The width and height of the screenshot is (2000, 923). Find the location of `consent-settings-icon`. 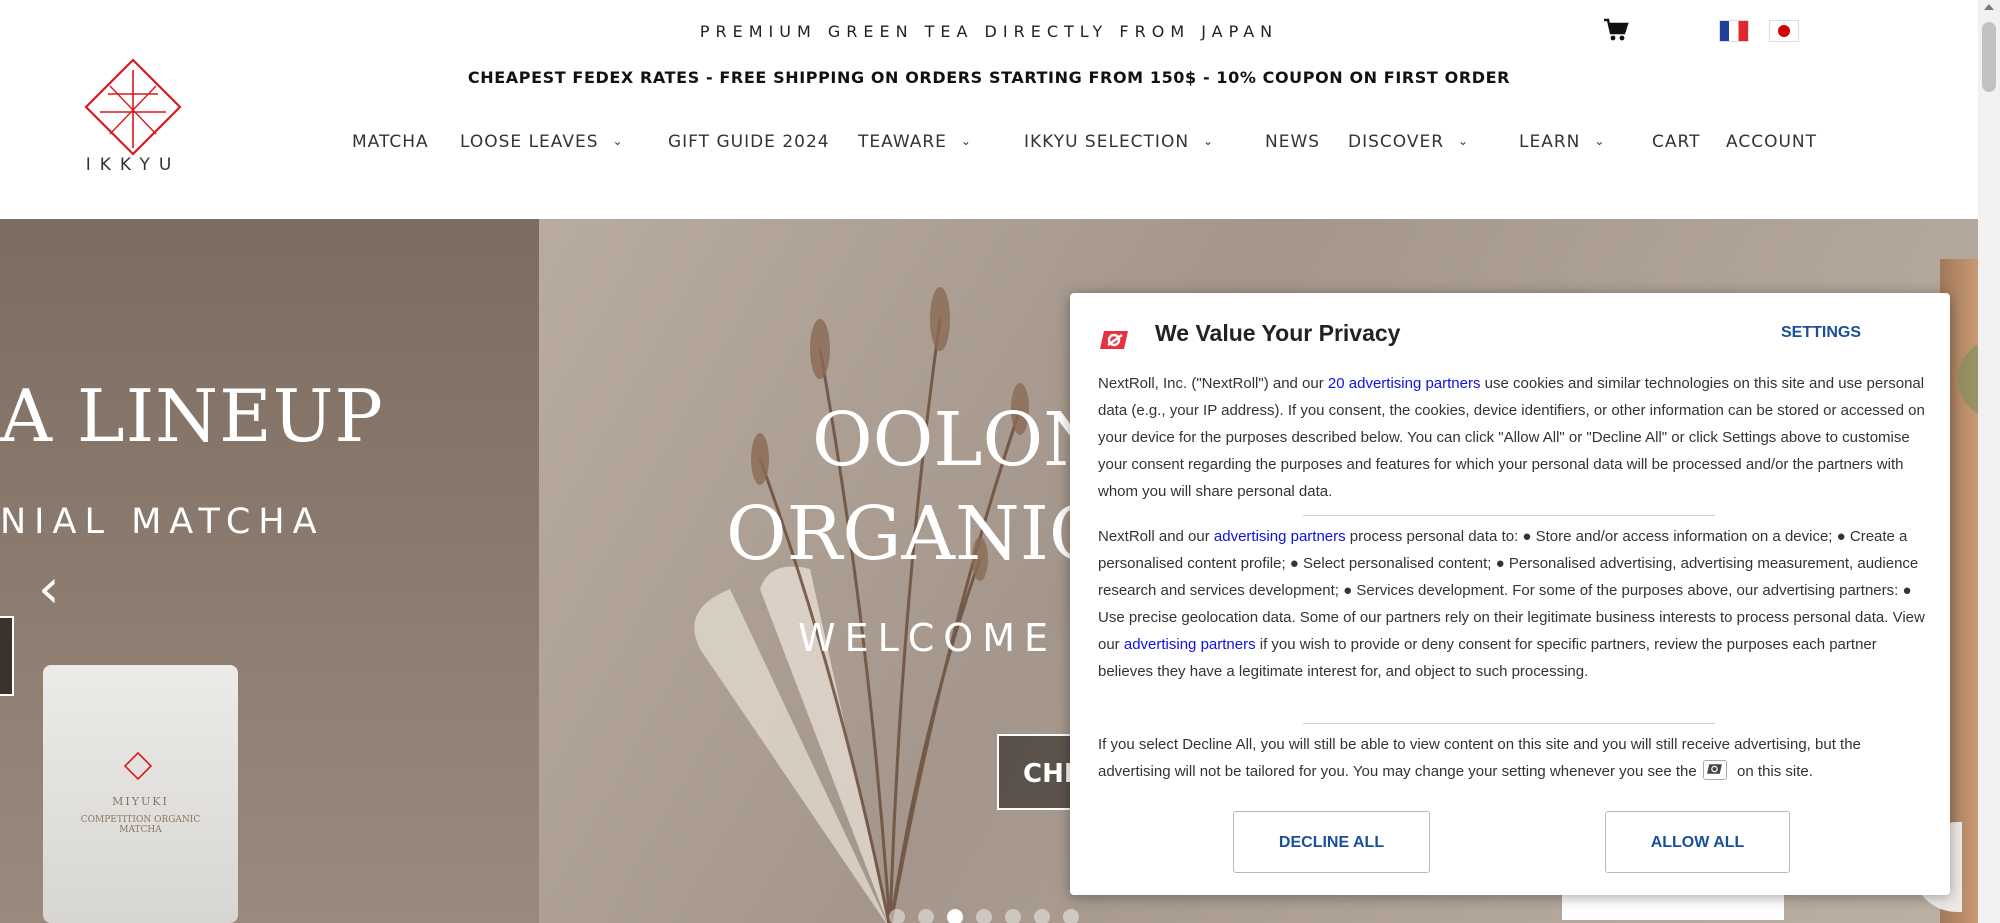

consent-settings-icon is located at coordinates (1714, 770).